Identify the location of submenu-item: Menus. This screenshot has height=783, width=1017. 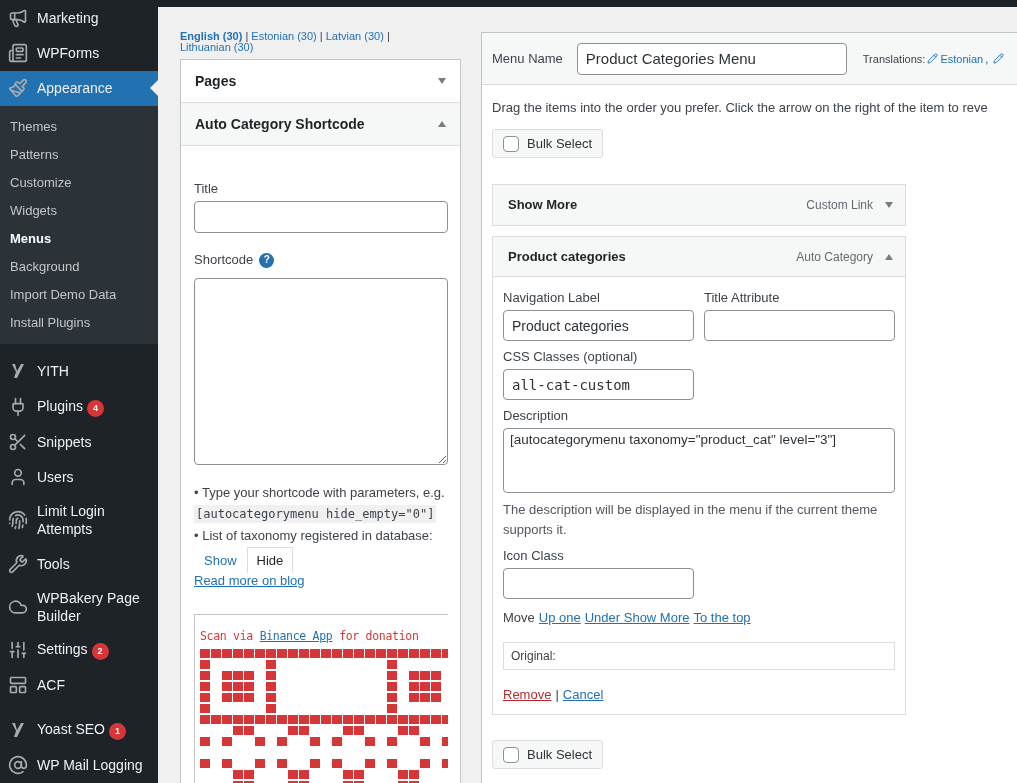
(79, 239).